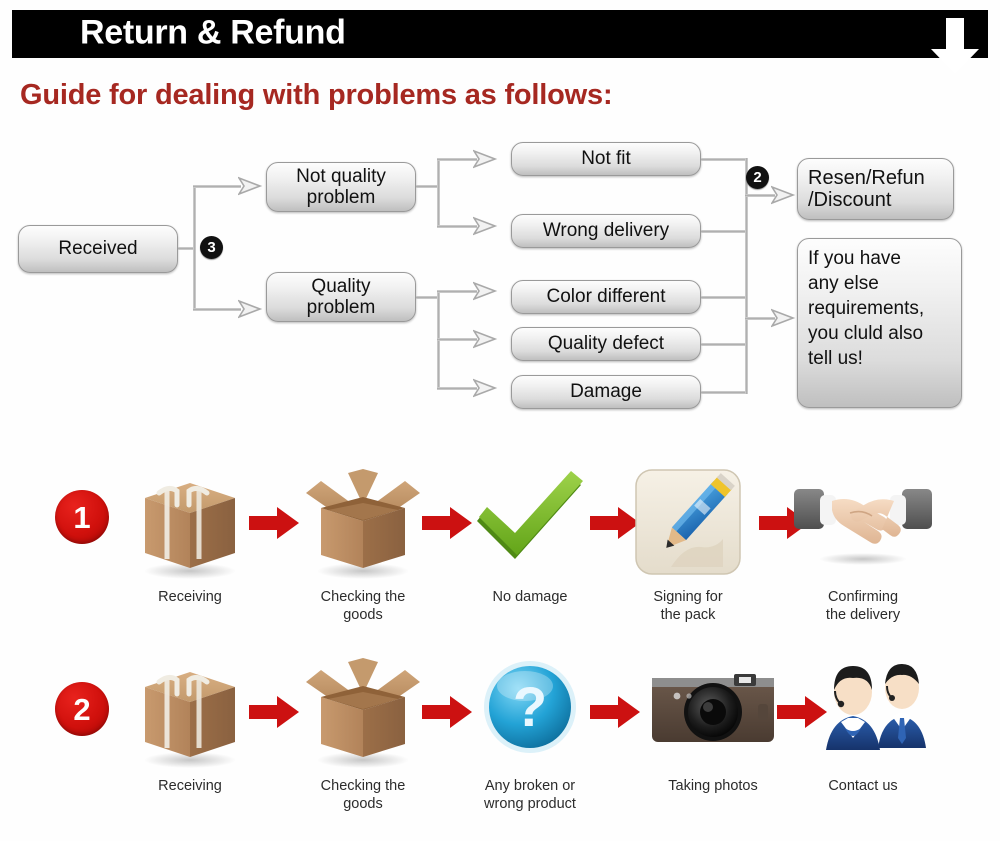 The image size is (1000, 841). Describe the element at coordinates (500, 42) in the screenshot. I see `header-bar: Return & Refund` at that location.